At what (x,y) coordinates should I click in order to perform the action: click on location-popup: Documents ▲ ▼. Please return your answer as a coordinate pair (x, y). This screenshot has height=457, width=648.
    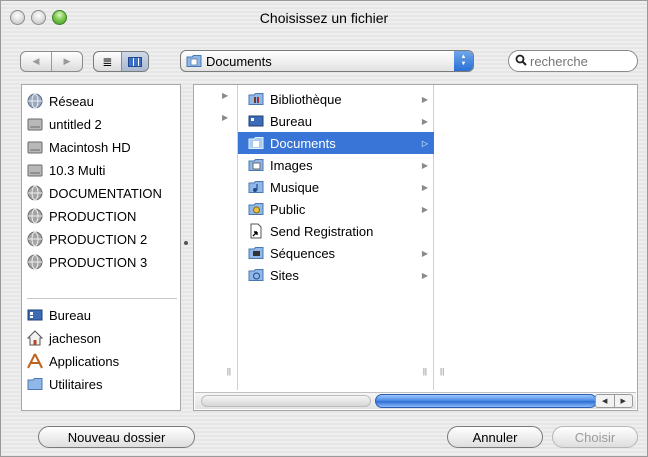
    Looking at the image, I should click on (327, 61).